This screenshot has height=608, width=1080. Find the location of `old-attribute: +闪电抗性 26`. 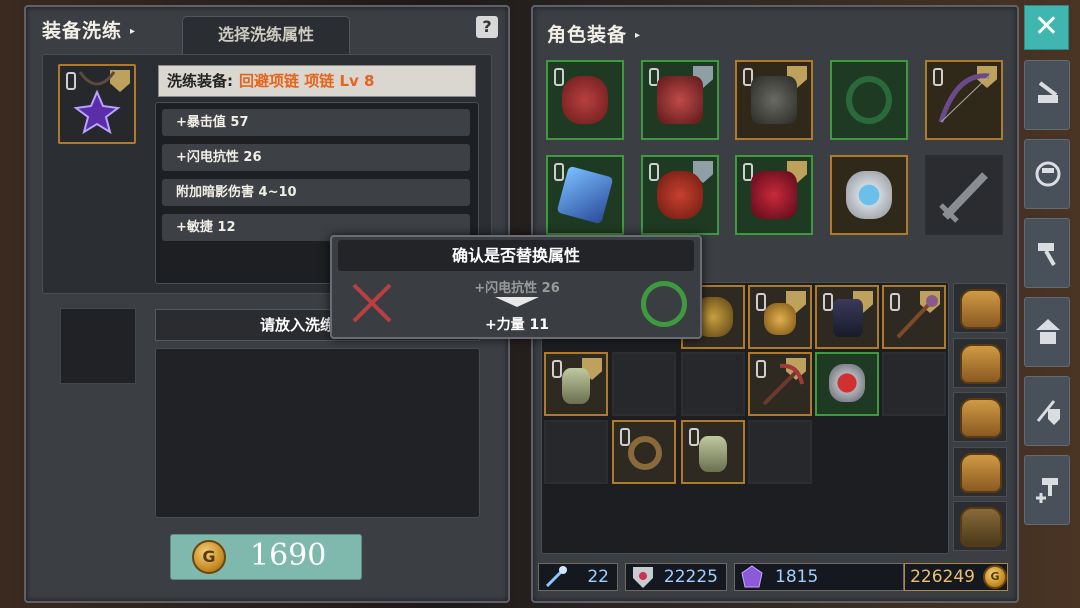

old-attribute: +闪电抗性 26 is located at coordinates (517, 288).